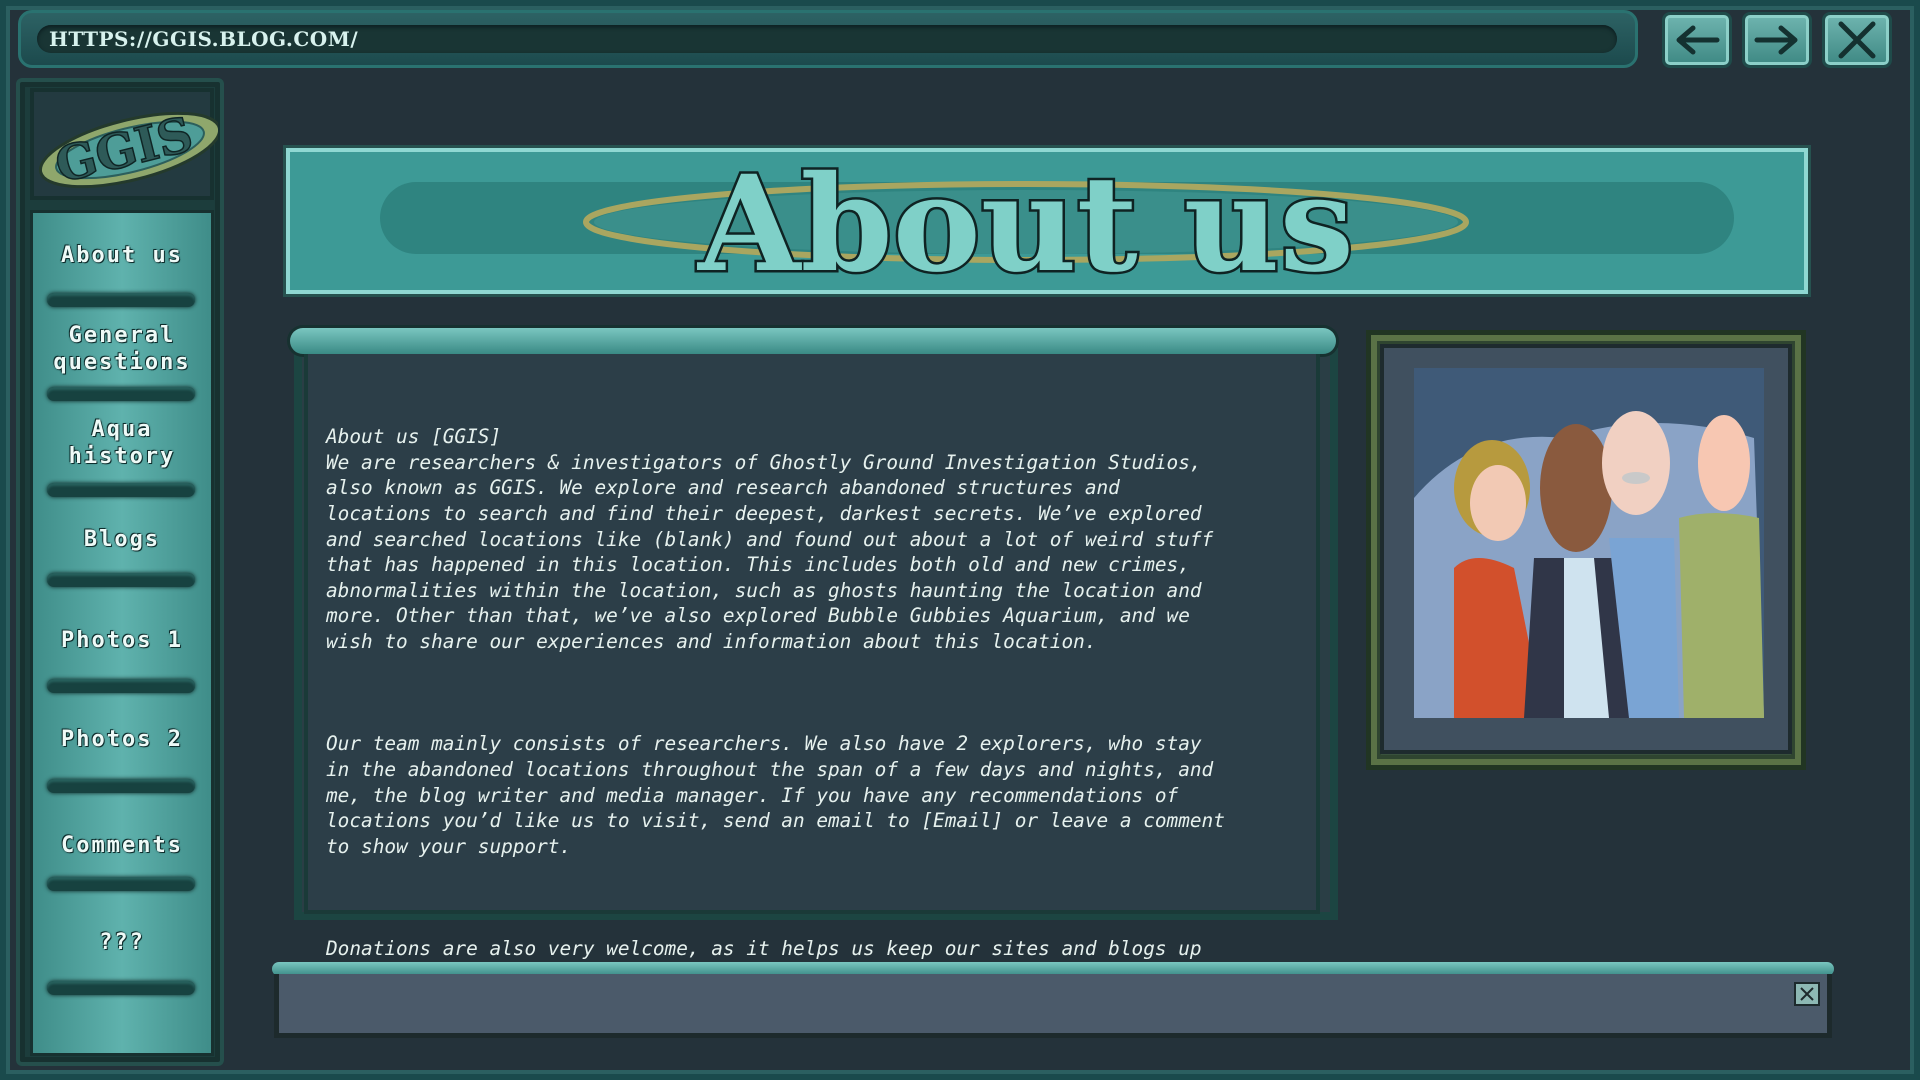  Describe the element at coordinates (828, 39) in the screenshot. I see `address-bar-container: HTTPS://GGIS.BLOG.COM/` at that location.